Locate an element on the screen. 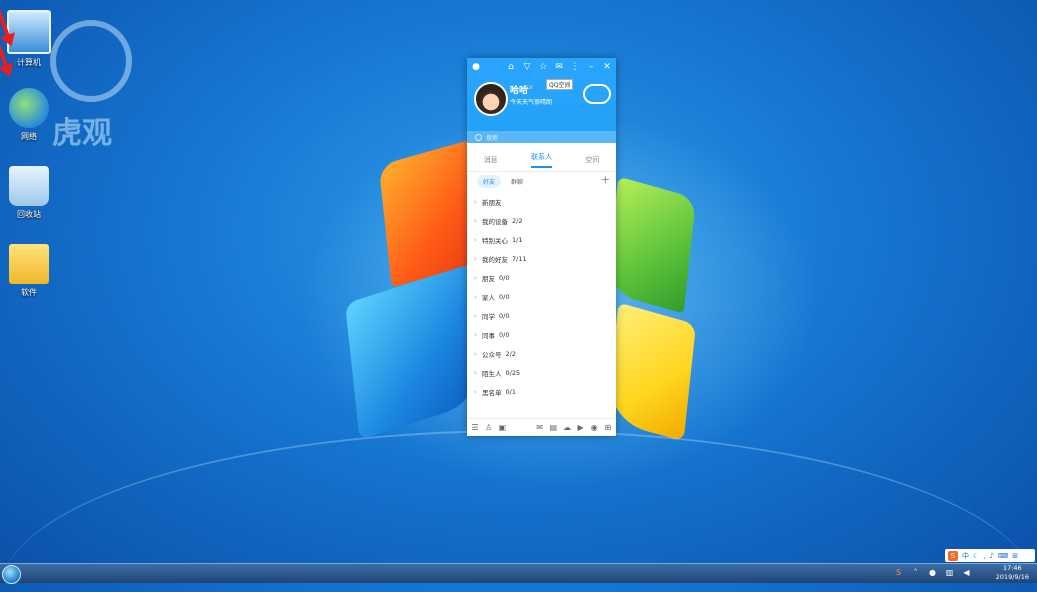 The width and height of the screenshot is (1037, 592). group-count: 0/25 is located at coordinates (513, 372).